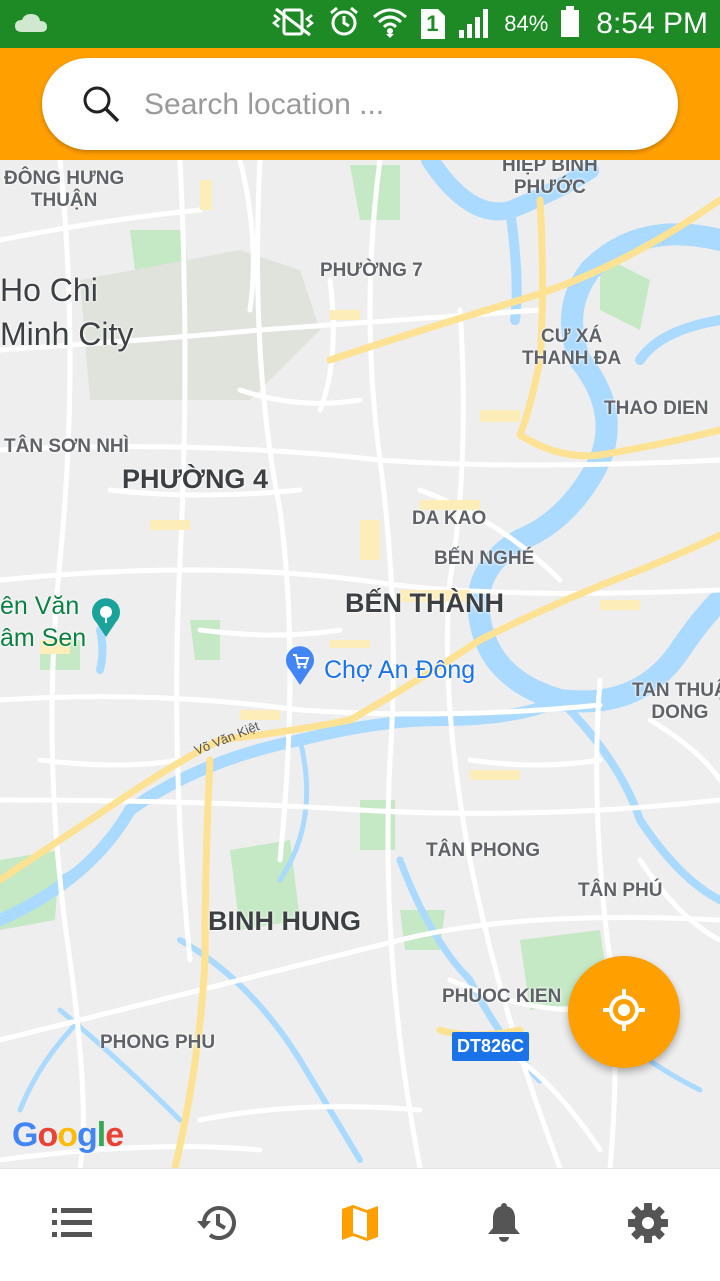 This screenshot has height=1281, width=720. Describe the element at coordinates (483, 850) in the screenshot. I see `map-label-tan-phong: TÂN PHONG` at that location.